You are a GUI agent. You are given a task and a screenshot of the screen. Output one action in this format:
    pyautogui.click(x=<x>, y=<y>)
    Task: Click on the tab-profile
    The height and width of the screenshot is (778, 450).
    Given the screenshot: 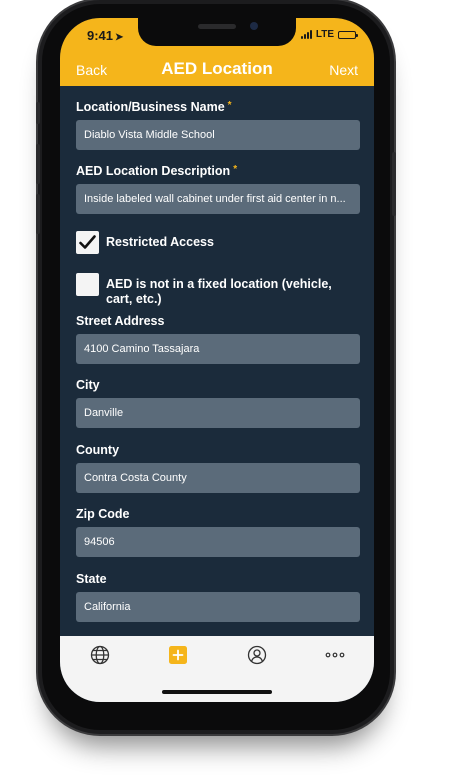 What is the action you would take?
    pyautogui.click(x=257, y=655)
    